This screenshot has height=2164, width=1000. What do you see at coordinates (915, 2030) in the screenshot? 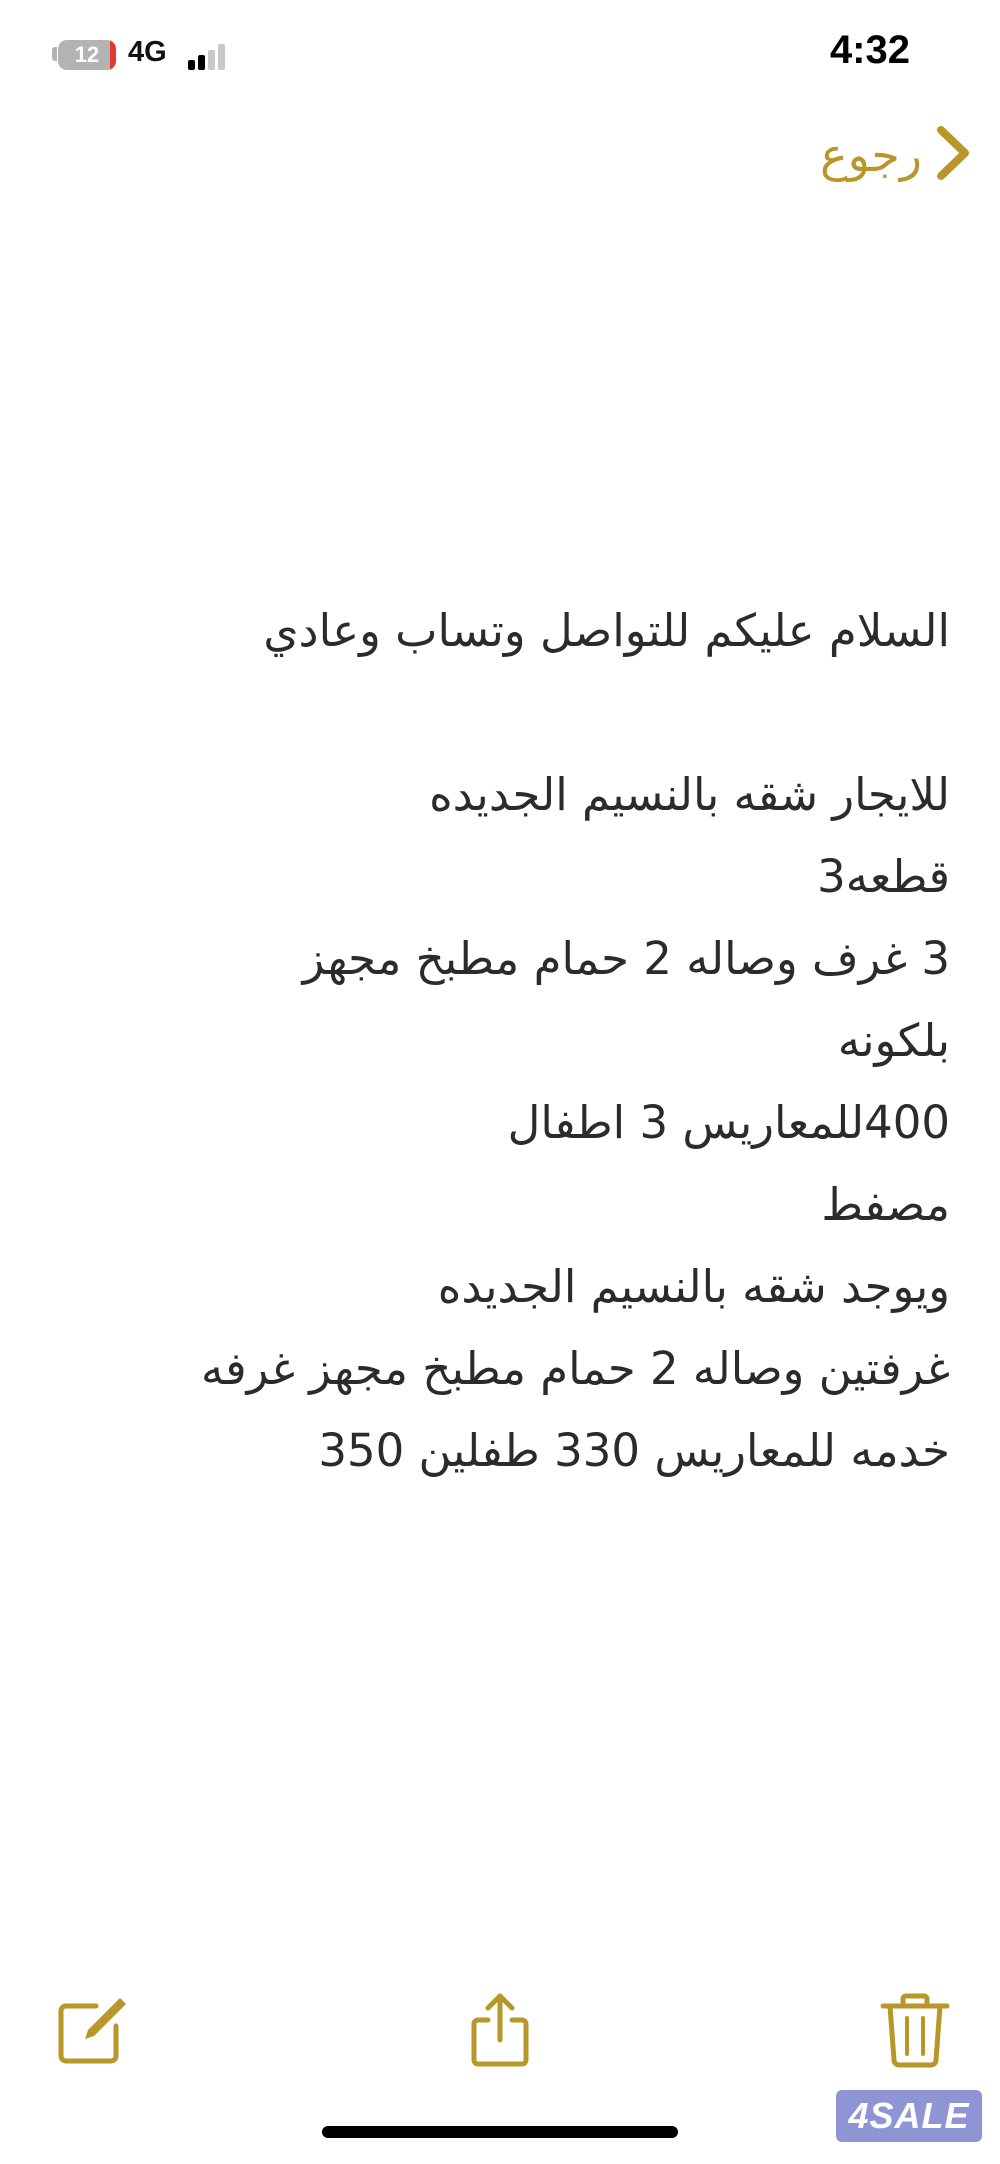
I see `trash-icon` at bounding box center [915, 2030].